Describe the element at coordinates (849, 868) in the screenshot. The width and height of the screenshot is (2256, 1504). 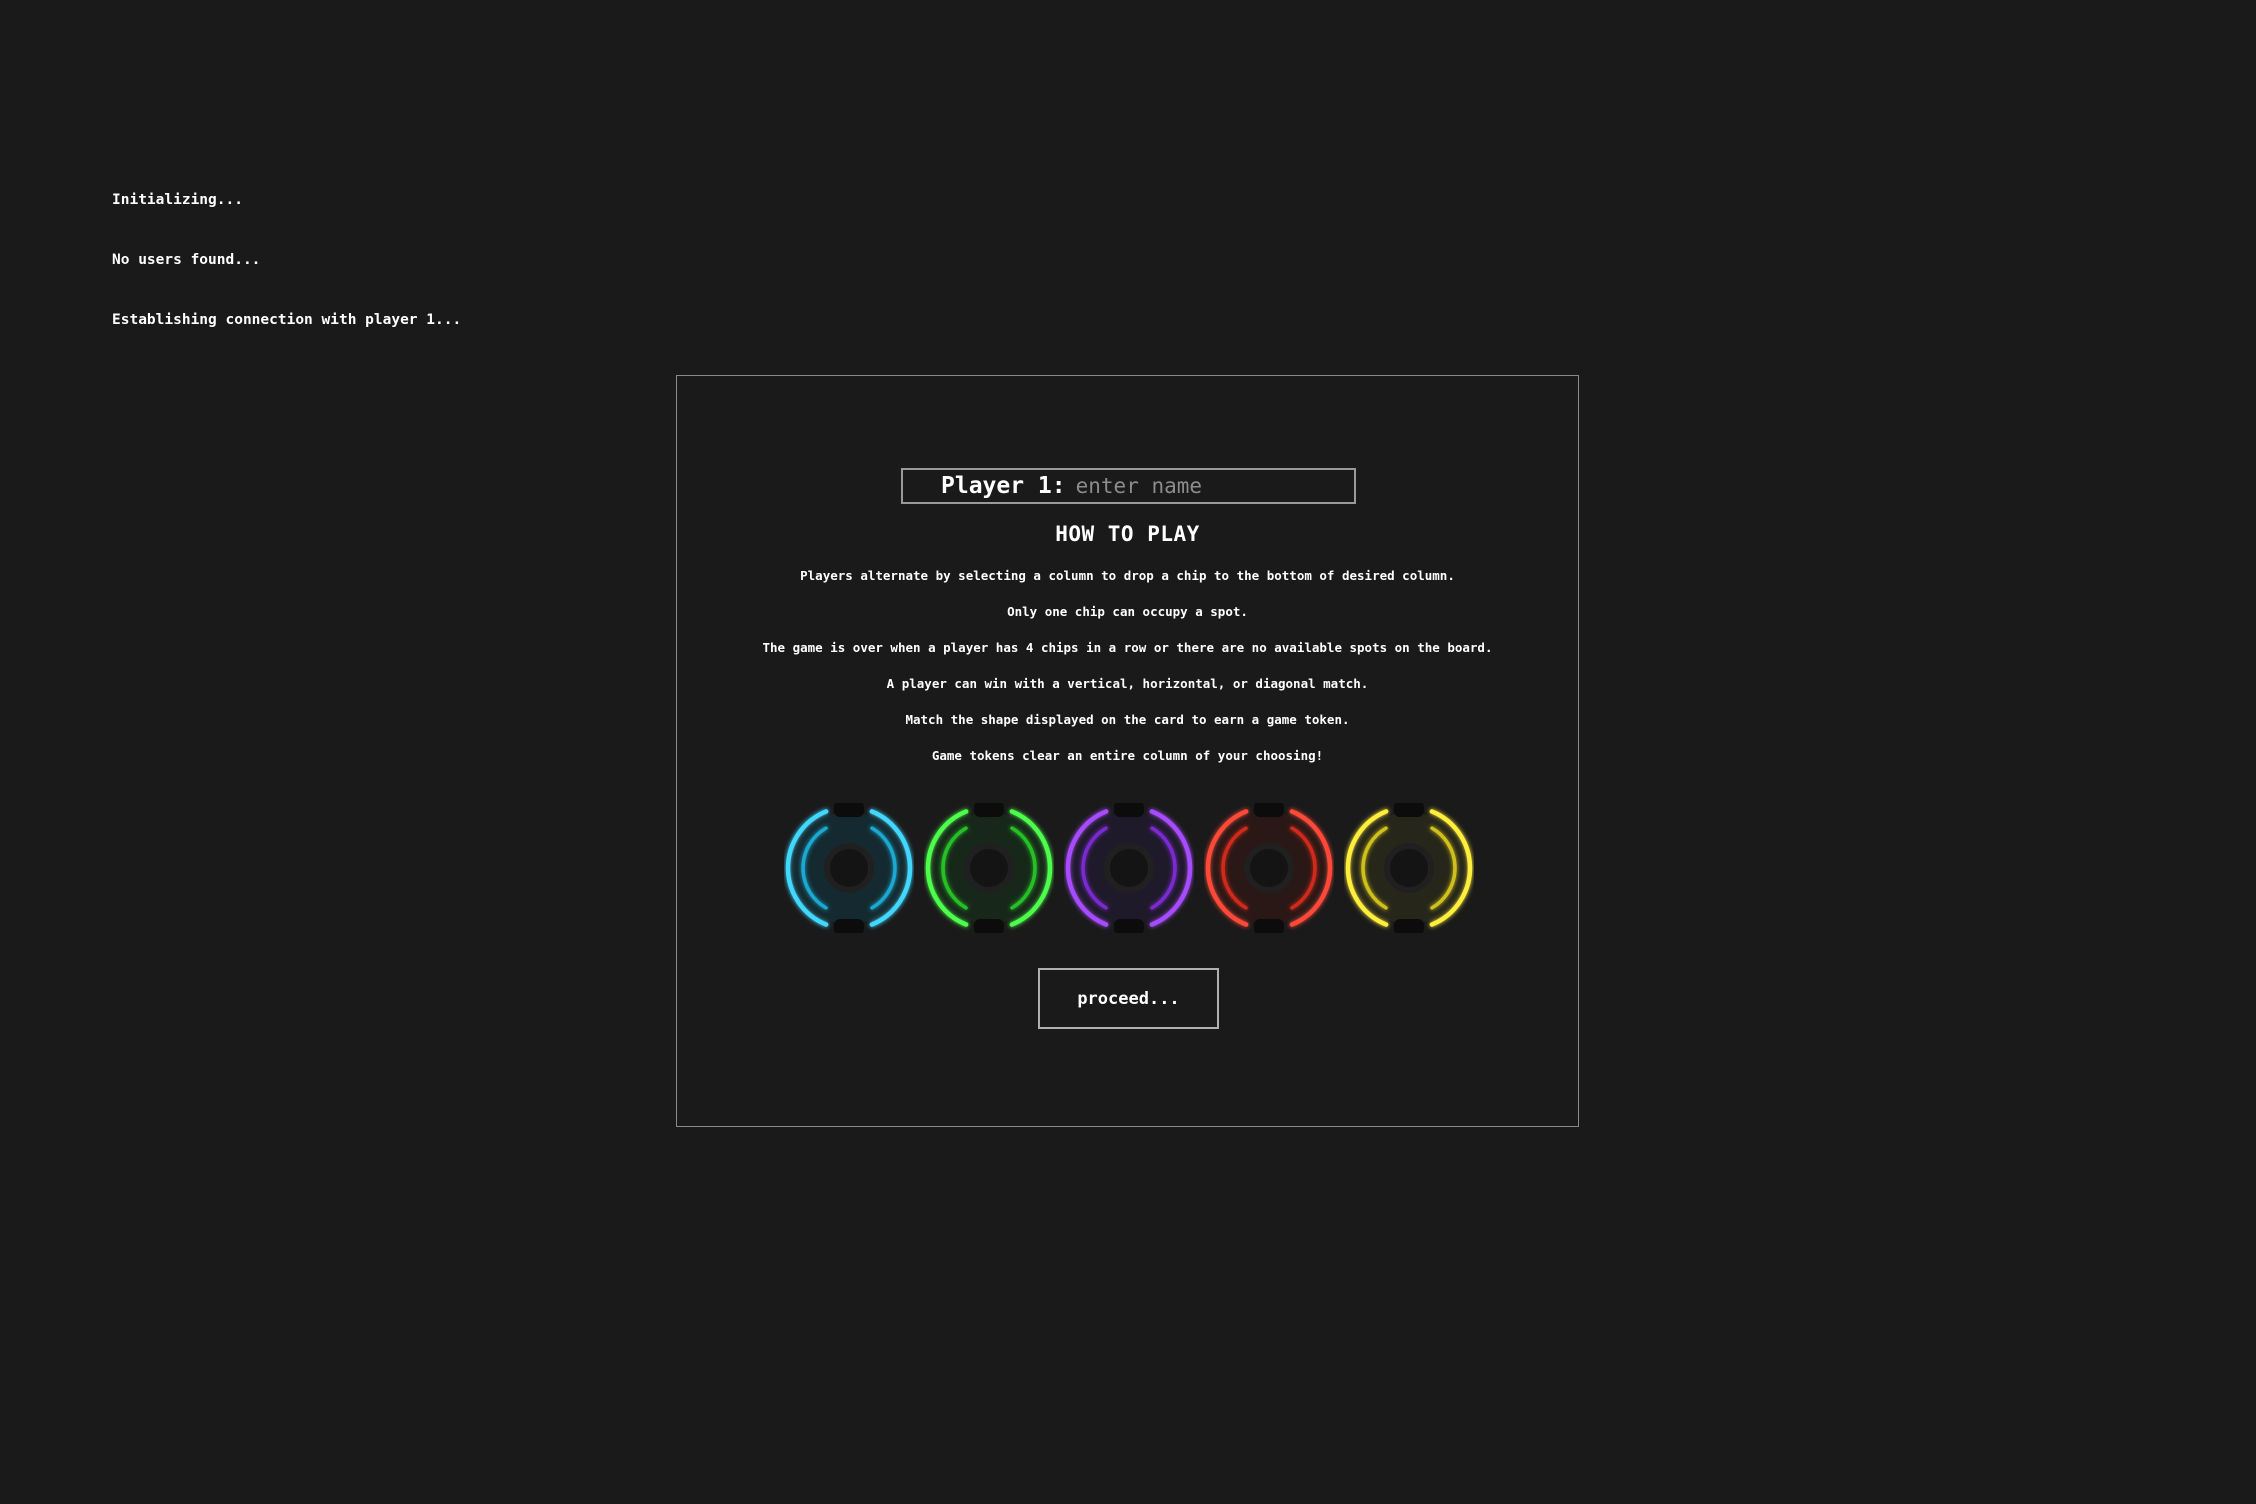
I see `cyan-chip` at that location.